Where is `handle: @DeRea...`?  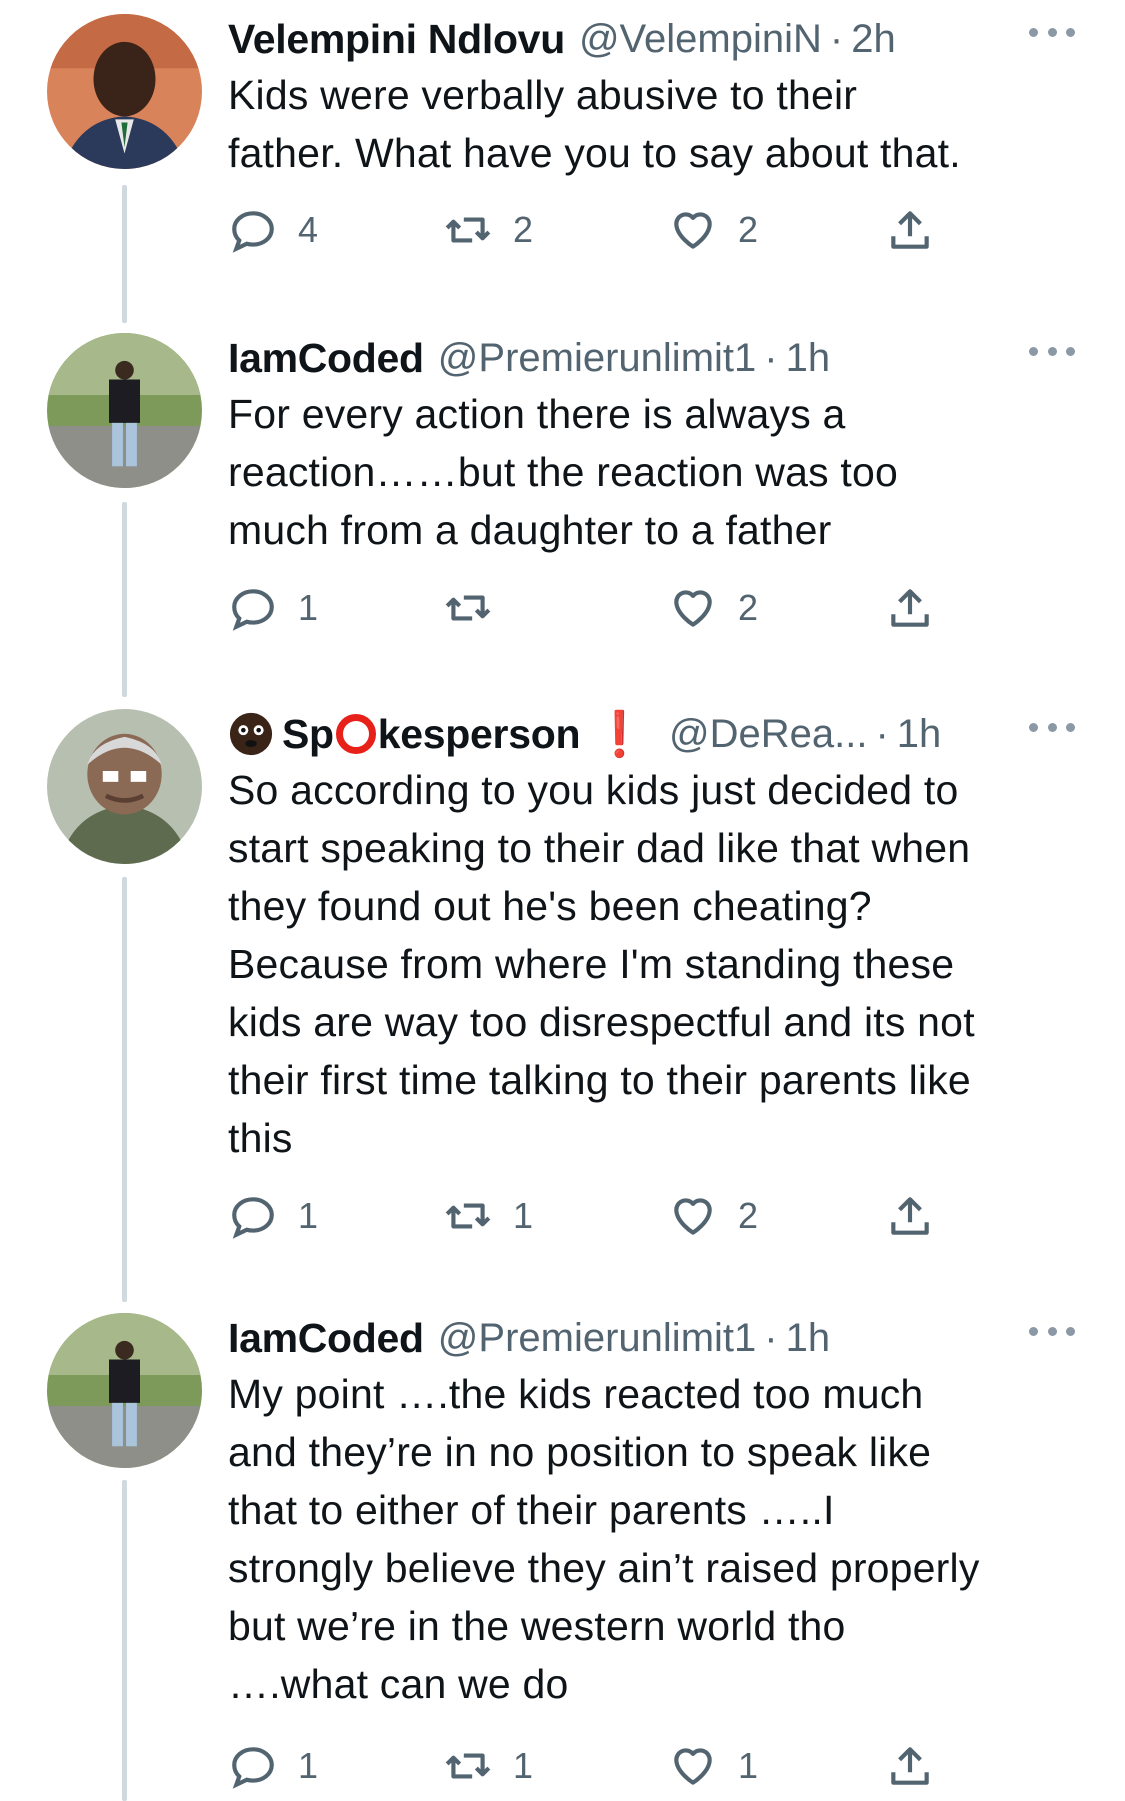 handle: @DeRea... is located at coordinates (768, 734).